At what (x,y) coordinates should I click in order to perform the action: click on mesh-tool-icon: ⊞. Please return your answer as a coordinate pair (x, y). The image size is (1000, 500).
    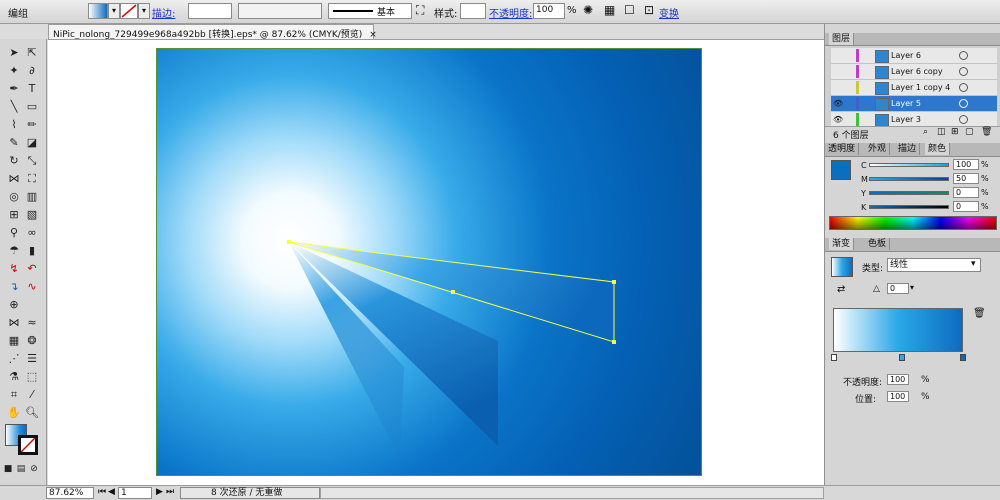
    Looking at the image, I should click on (14, 215).